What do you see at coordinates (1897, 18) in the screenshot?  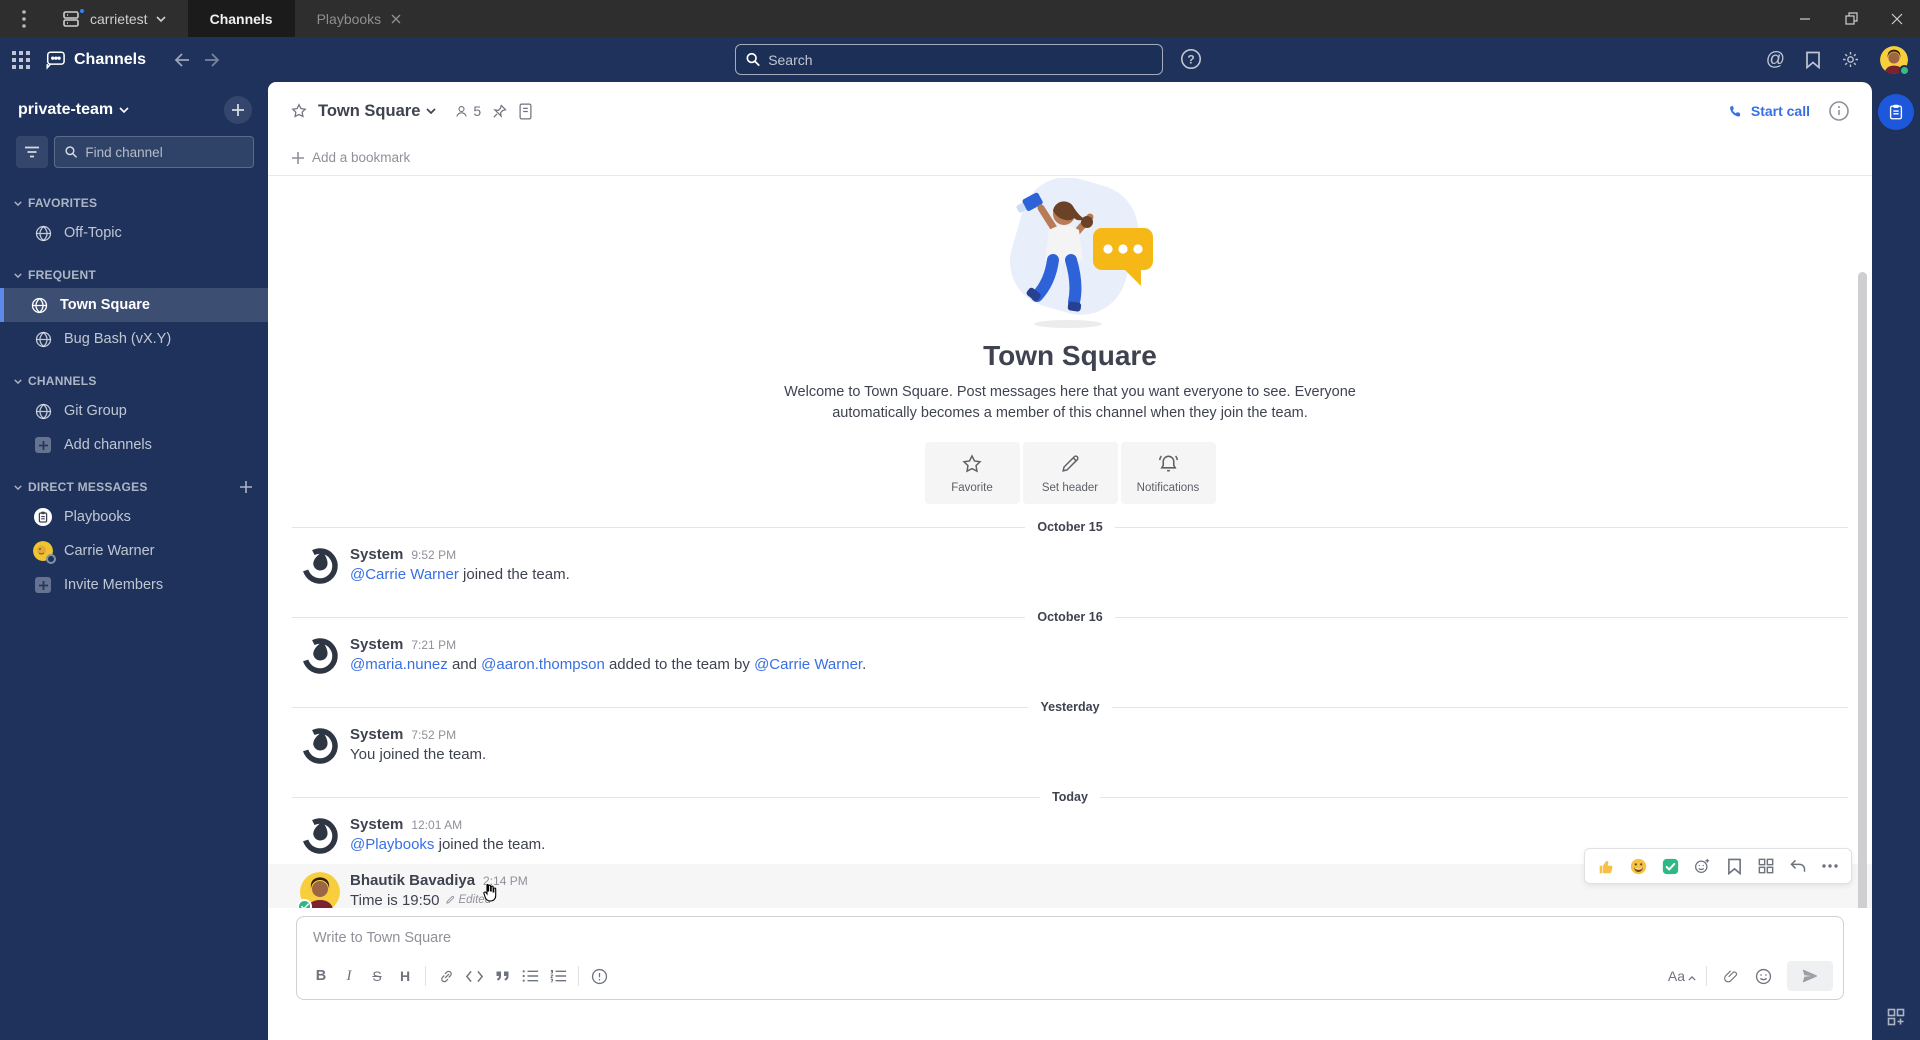 I see `window-close-button` at bounding box center [1897, 18].